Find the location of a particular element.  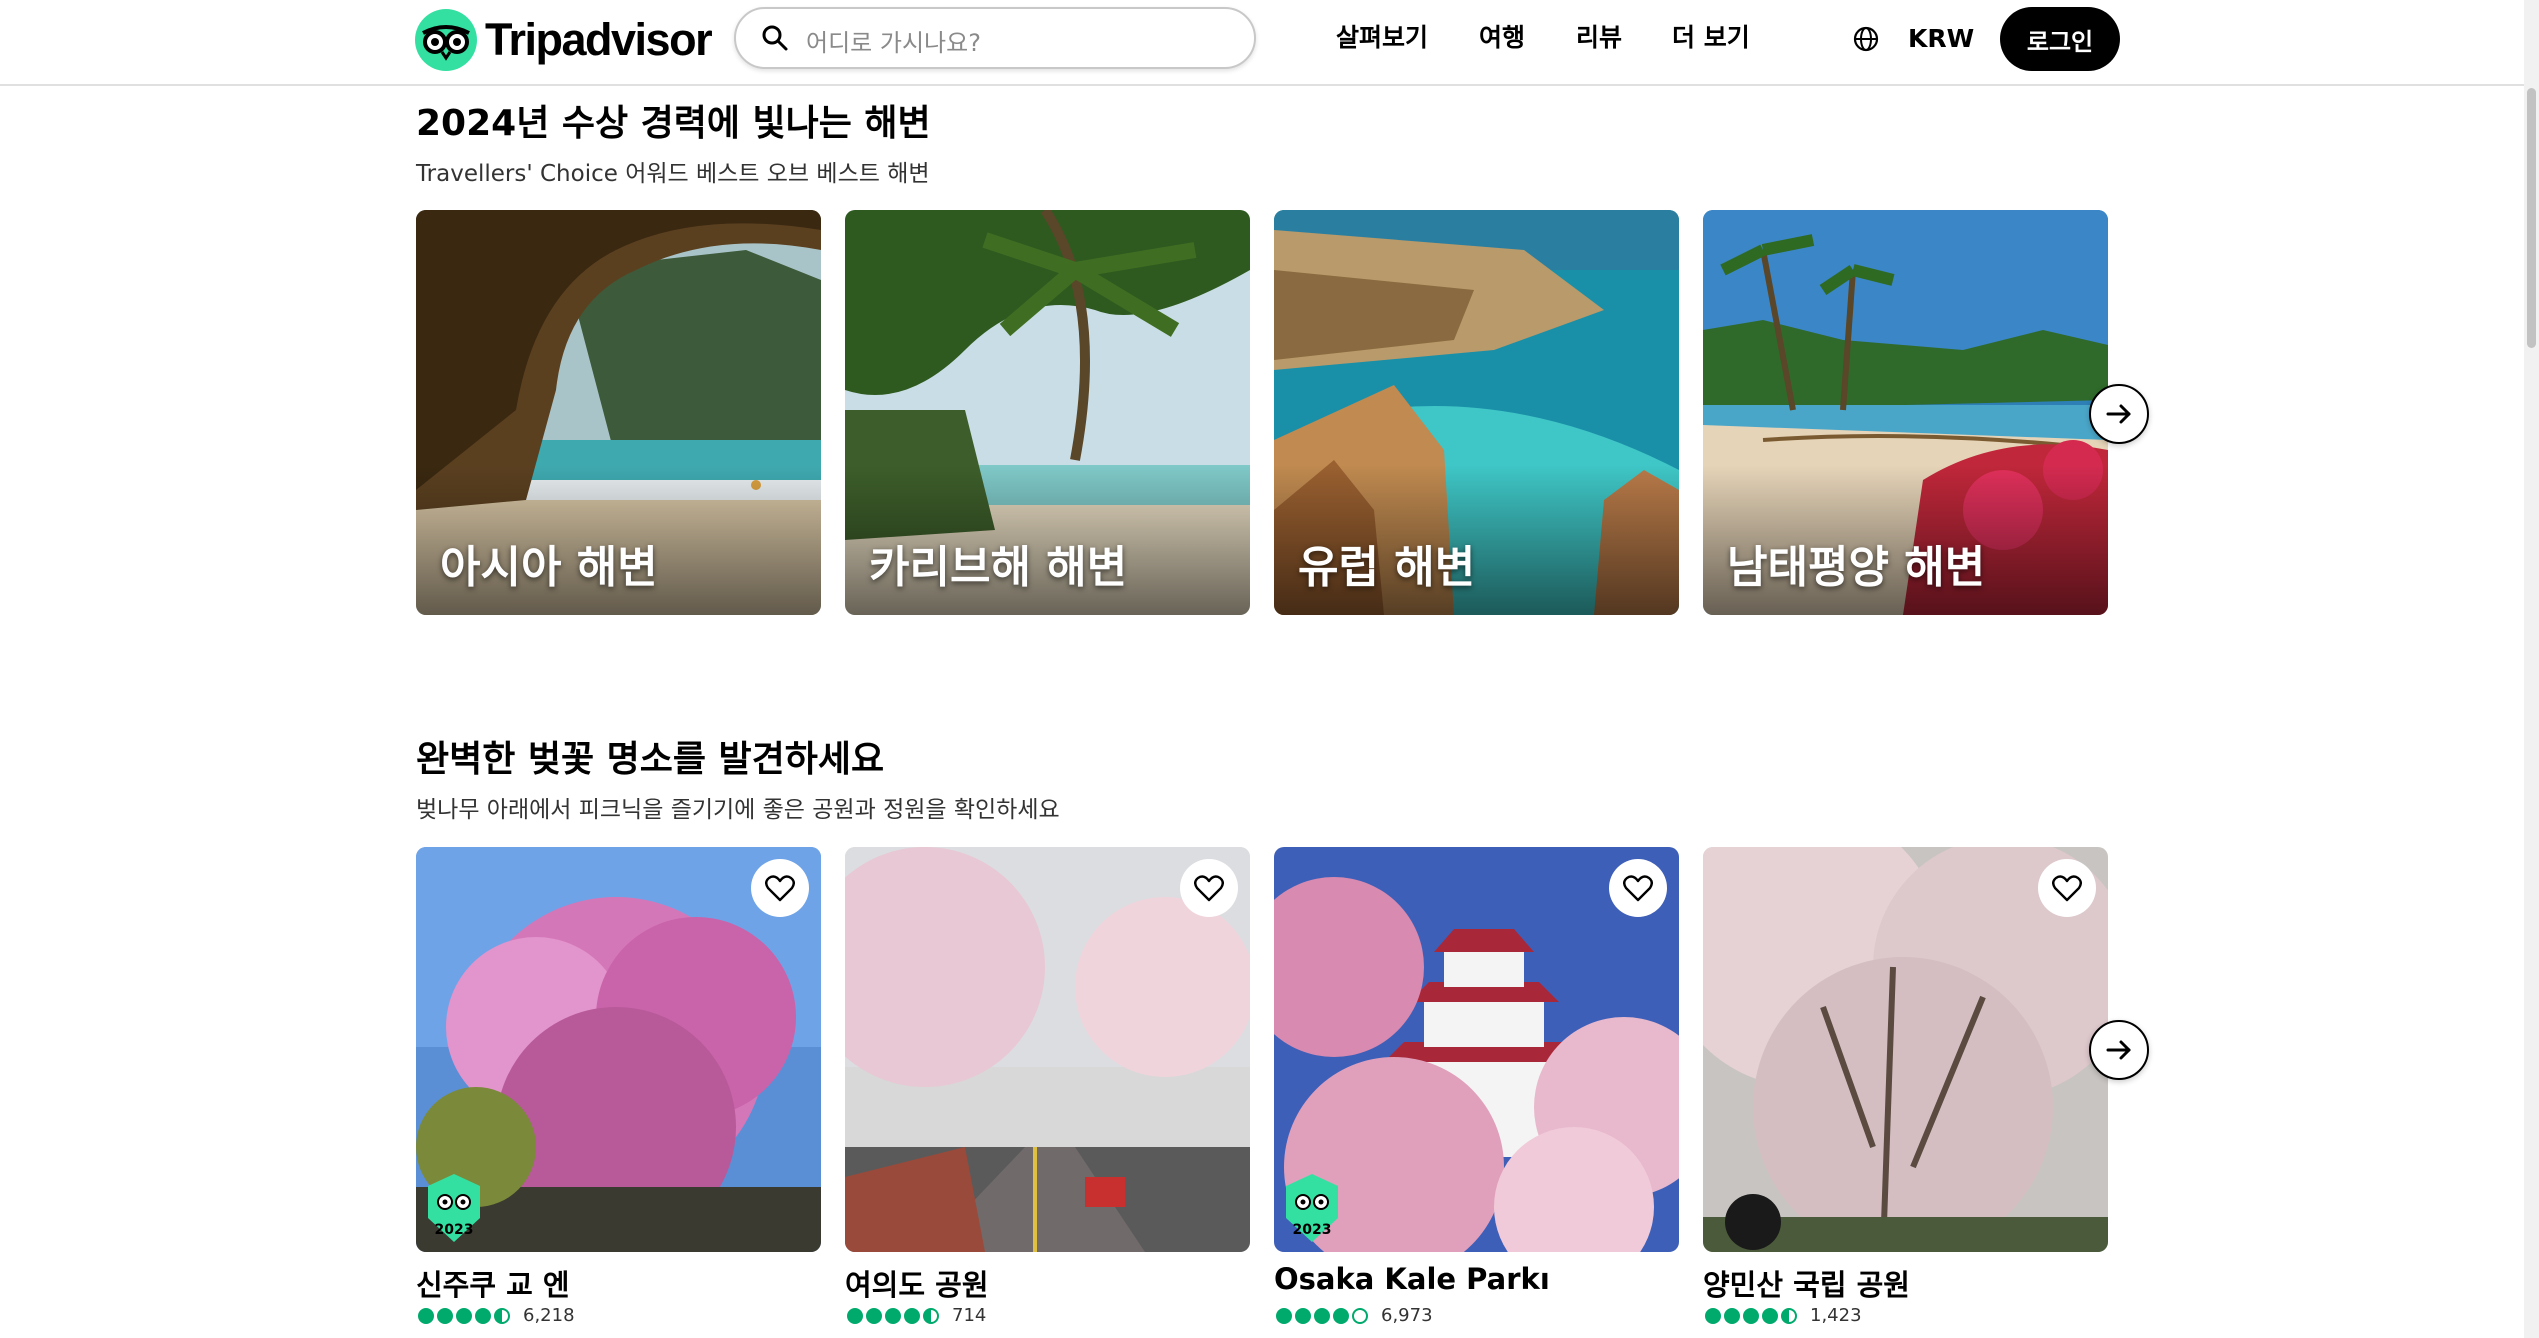

login-button: 로그인 is located at coordinates (2060, 39).